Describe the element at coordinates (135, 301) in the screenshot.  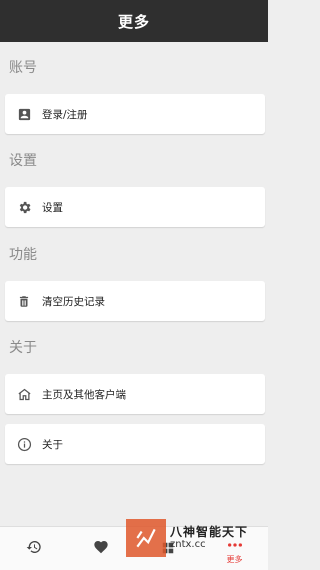
I see `clear-history-item: 清空历史记录` at that location.